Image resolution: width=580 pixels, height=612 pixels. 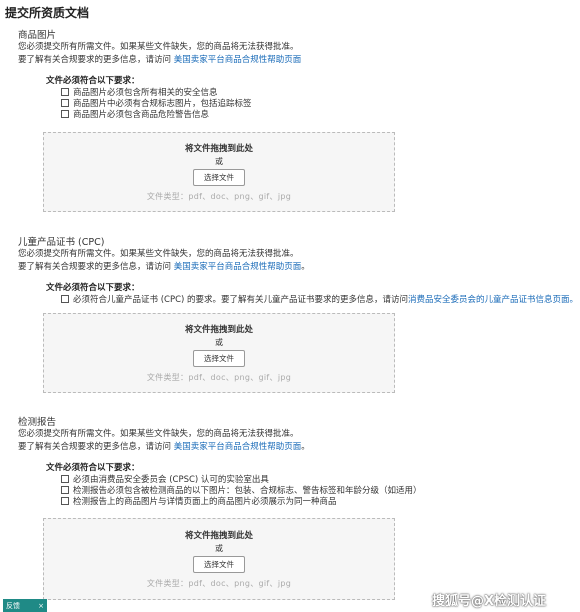 I want to click on close-icon: ×, so click(x=41, y=606).